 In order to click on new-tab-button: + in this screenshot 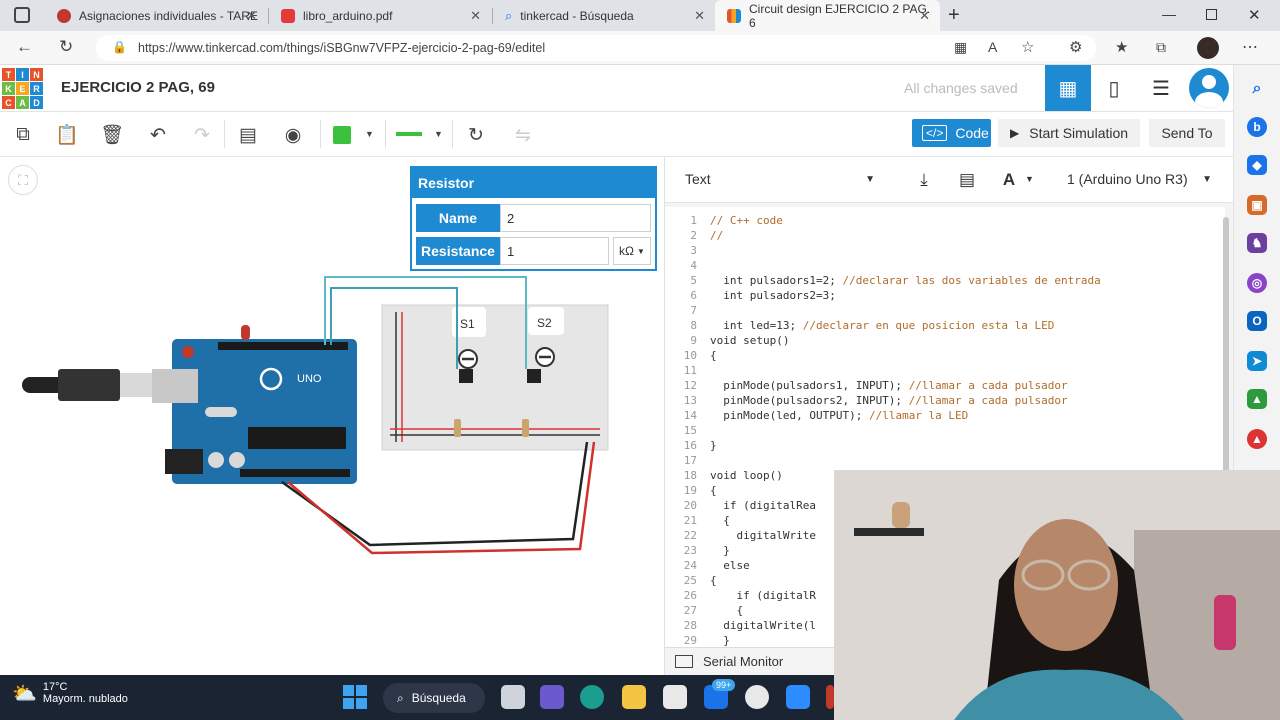, I will do `click(954, 15)`.